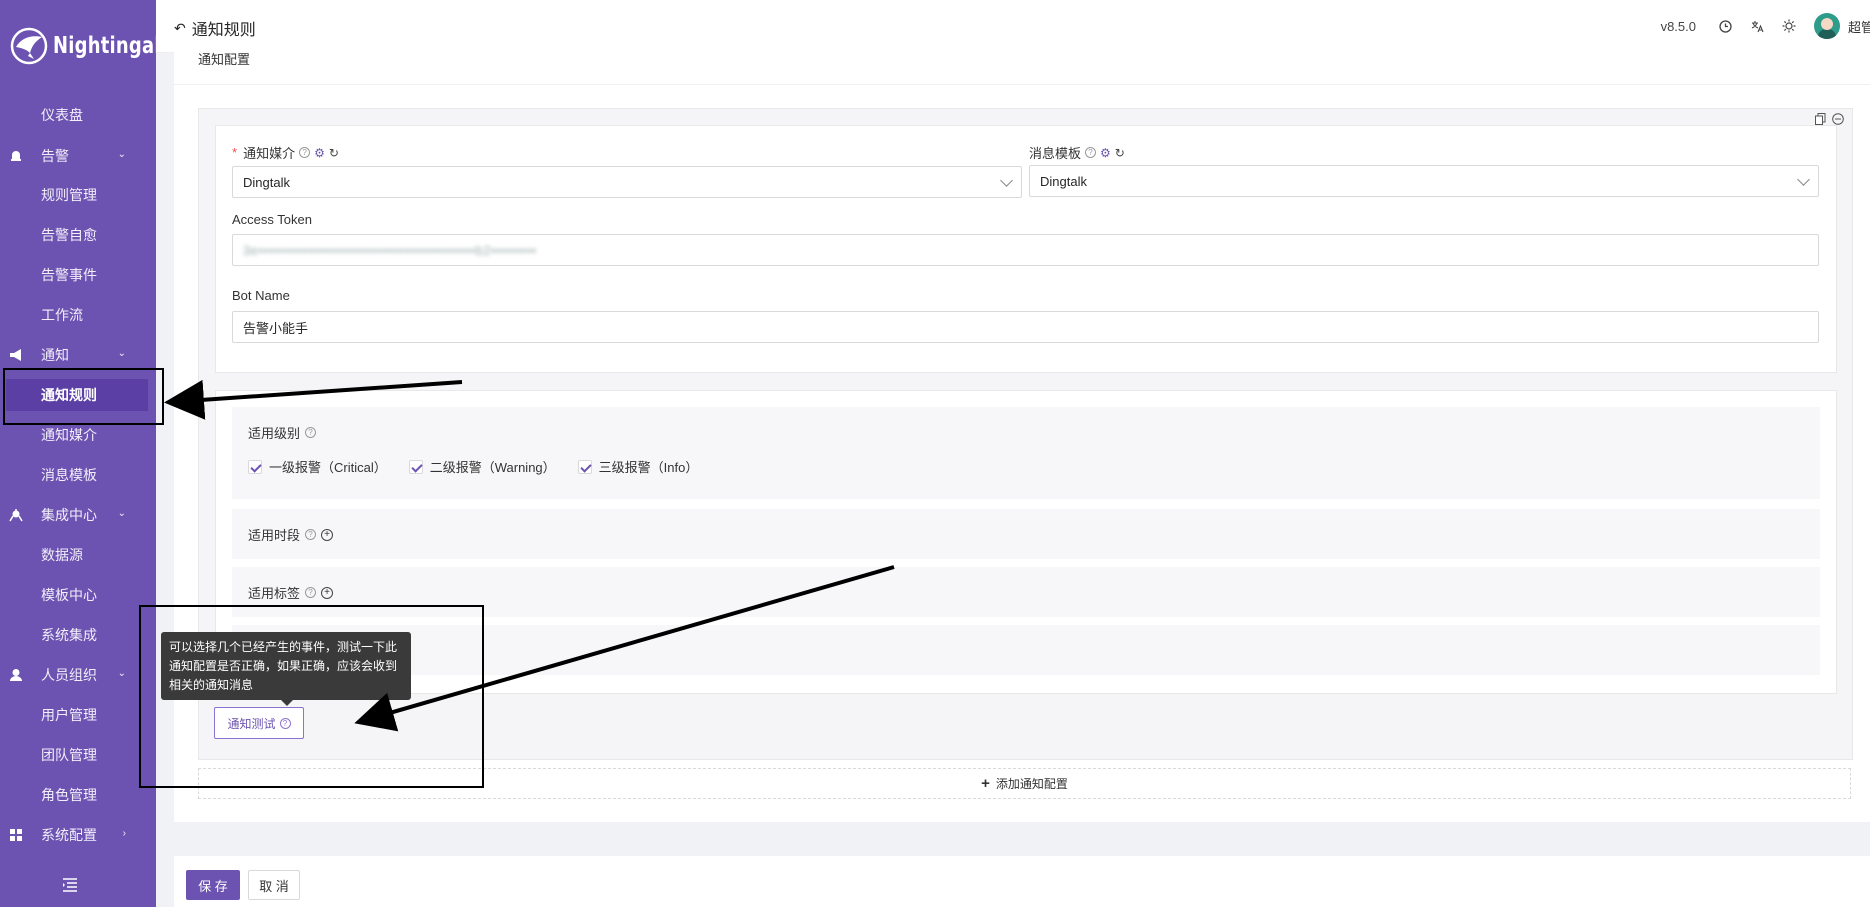  What do you see at coordinates (985, 783) in the screenshot?
I see `plus-icon: +` at bounding box center [985, 783].